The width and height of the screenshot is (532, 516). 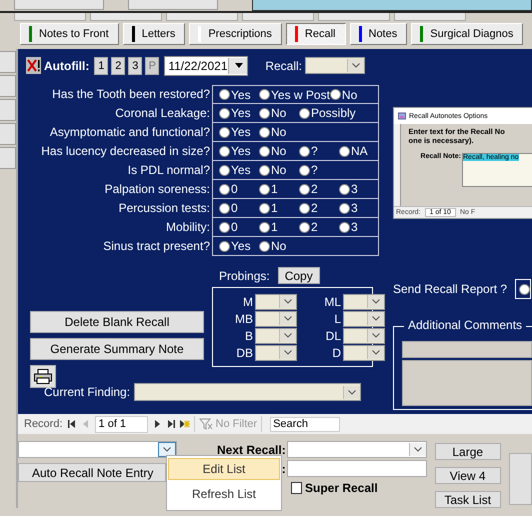 What do you see at coordinates (465, 325) in the screenshot?
I see `additional-comments-label: Additional Comments` at bounding box center [465, 325].